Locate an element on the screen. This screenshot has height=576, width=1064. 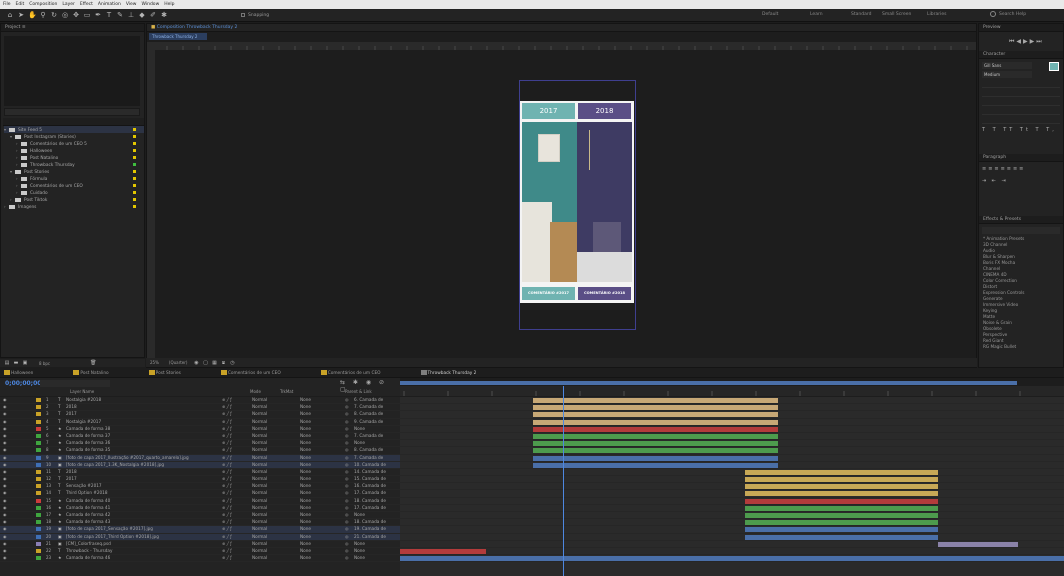
parent-dropdown: 21. Camada de is located at coordinates (376, 537).